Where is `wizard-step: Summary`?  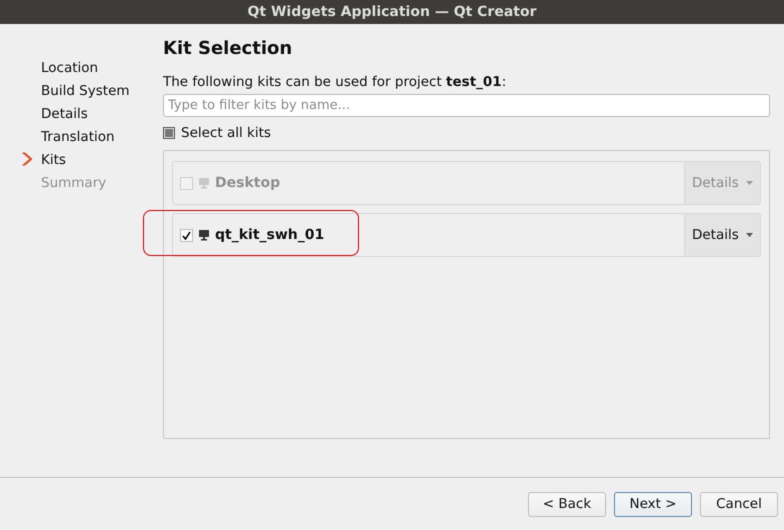 wizard-step: Summary is located at coordinates (73, 182).